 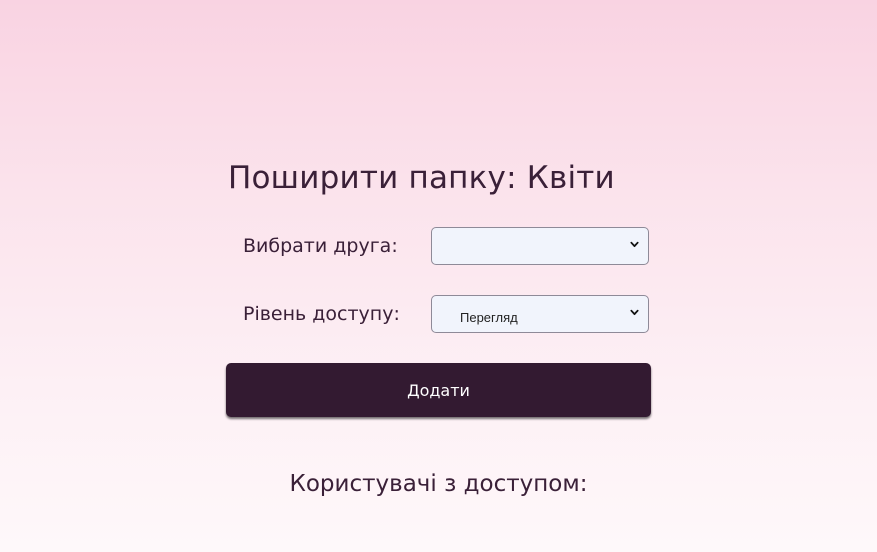 I want to click on friend-label: Вибрати друга:, so click(x=320, y=246).